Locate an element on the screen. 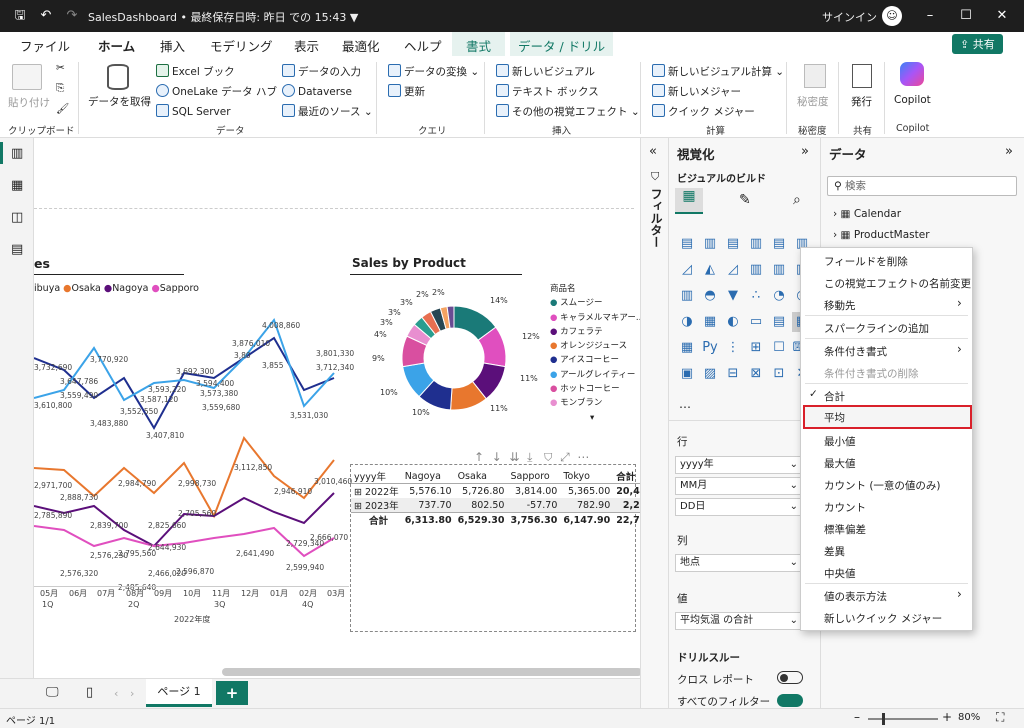 The height and width of the screenshot is (728, 1024). expand-next-level-icon: ⇊ is located at coordinates (514, 457).